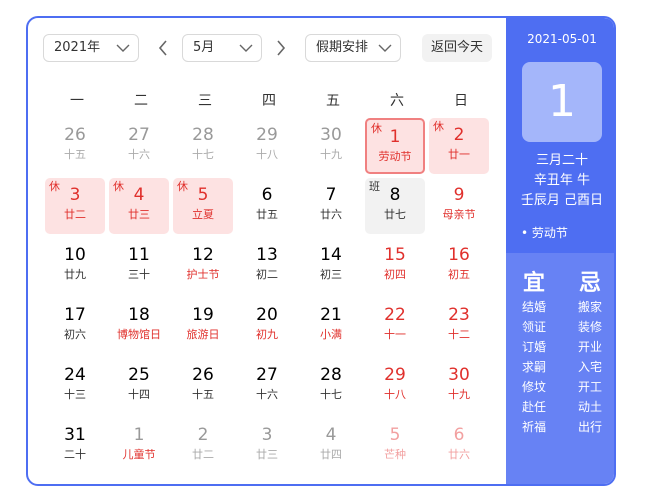 Image resolution: width=651 pixels, height=500 pixels. Describe the element at coordinates (139, 446) in the screenshot. I see `calendar-day-cell: 1 儿童节` at that location.